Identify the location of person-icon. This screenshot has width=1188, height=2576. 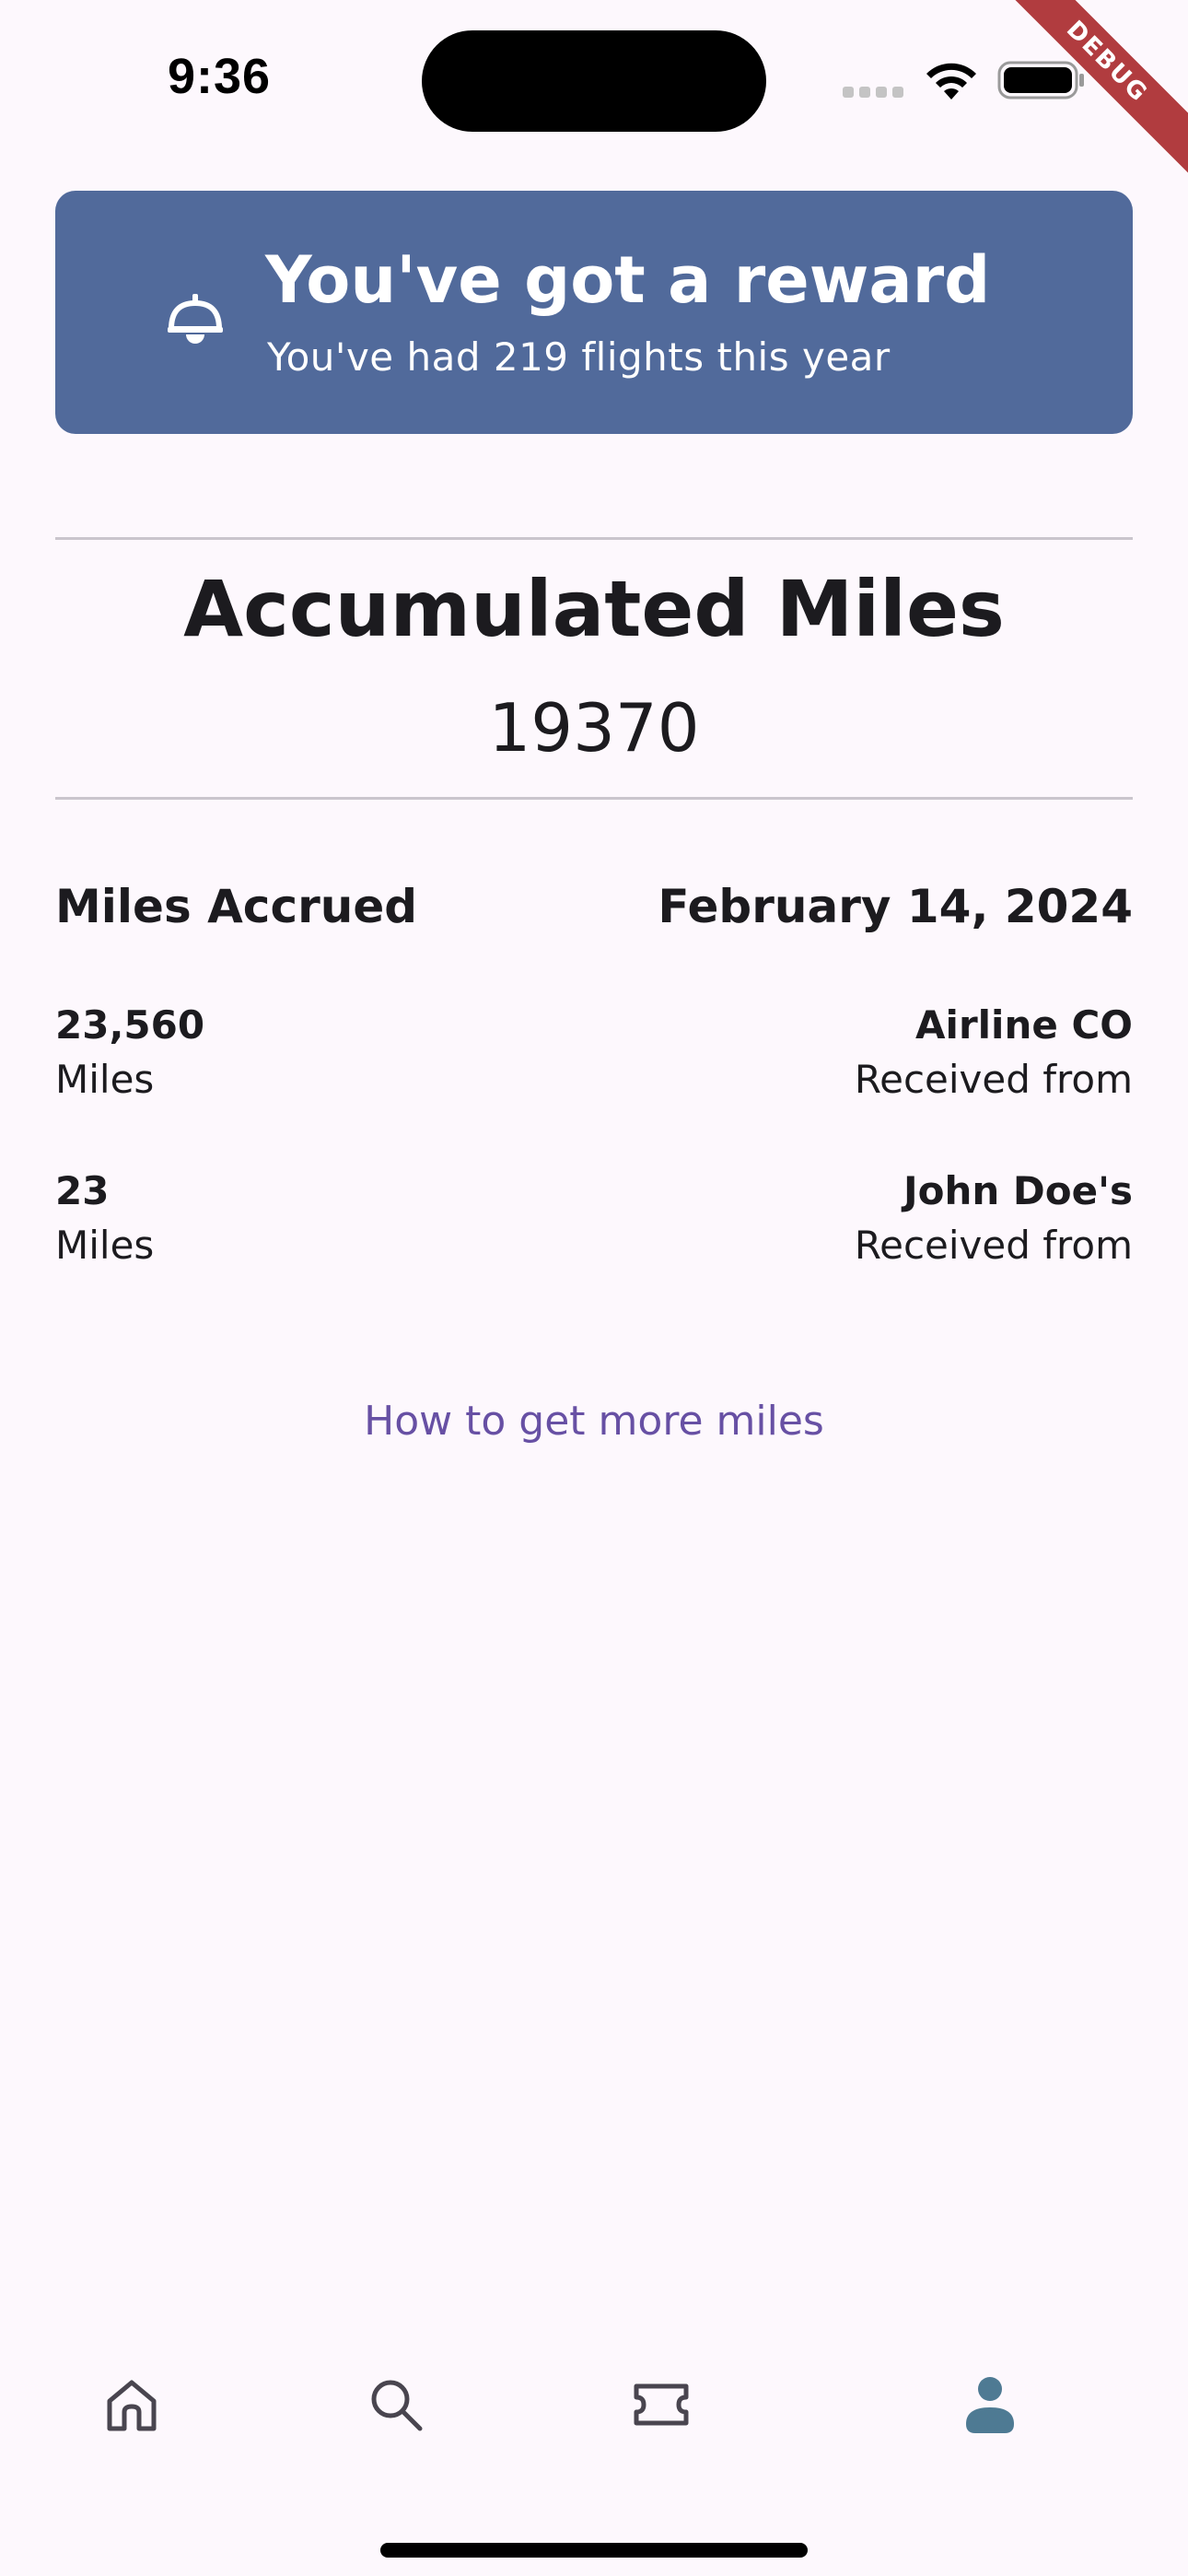
(990, 2405).